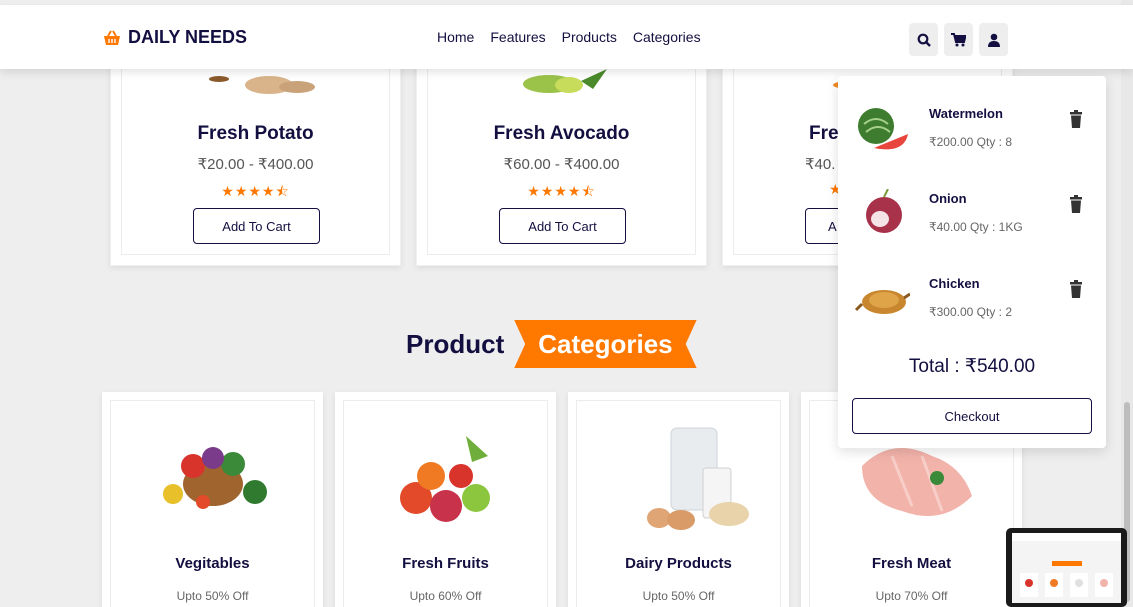 The image size is (1133, 607). I want to click on cart-button, so click(958, 39).